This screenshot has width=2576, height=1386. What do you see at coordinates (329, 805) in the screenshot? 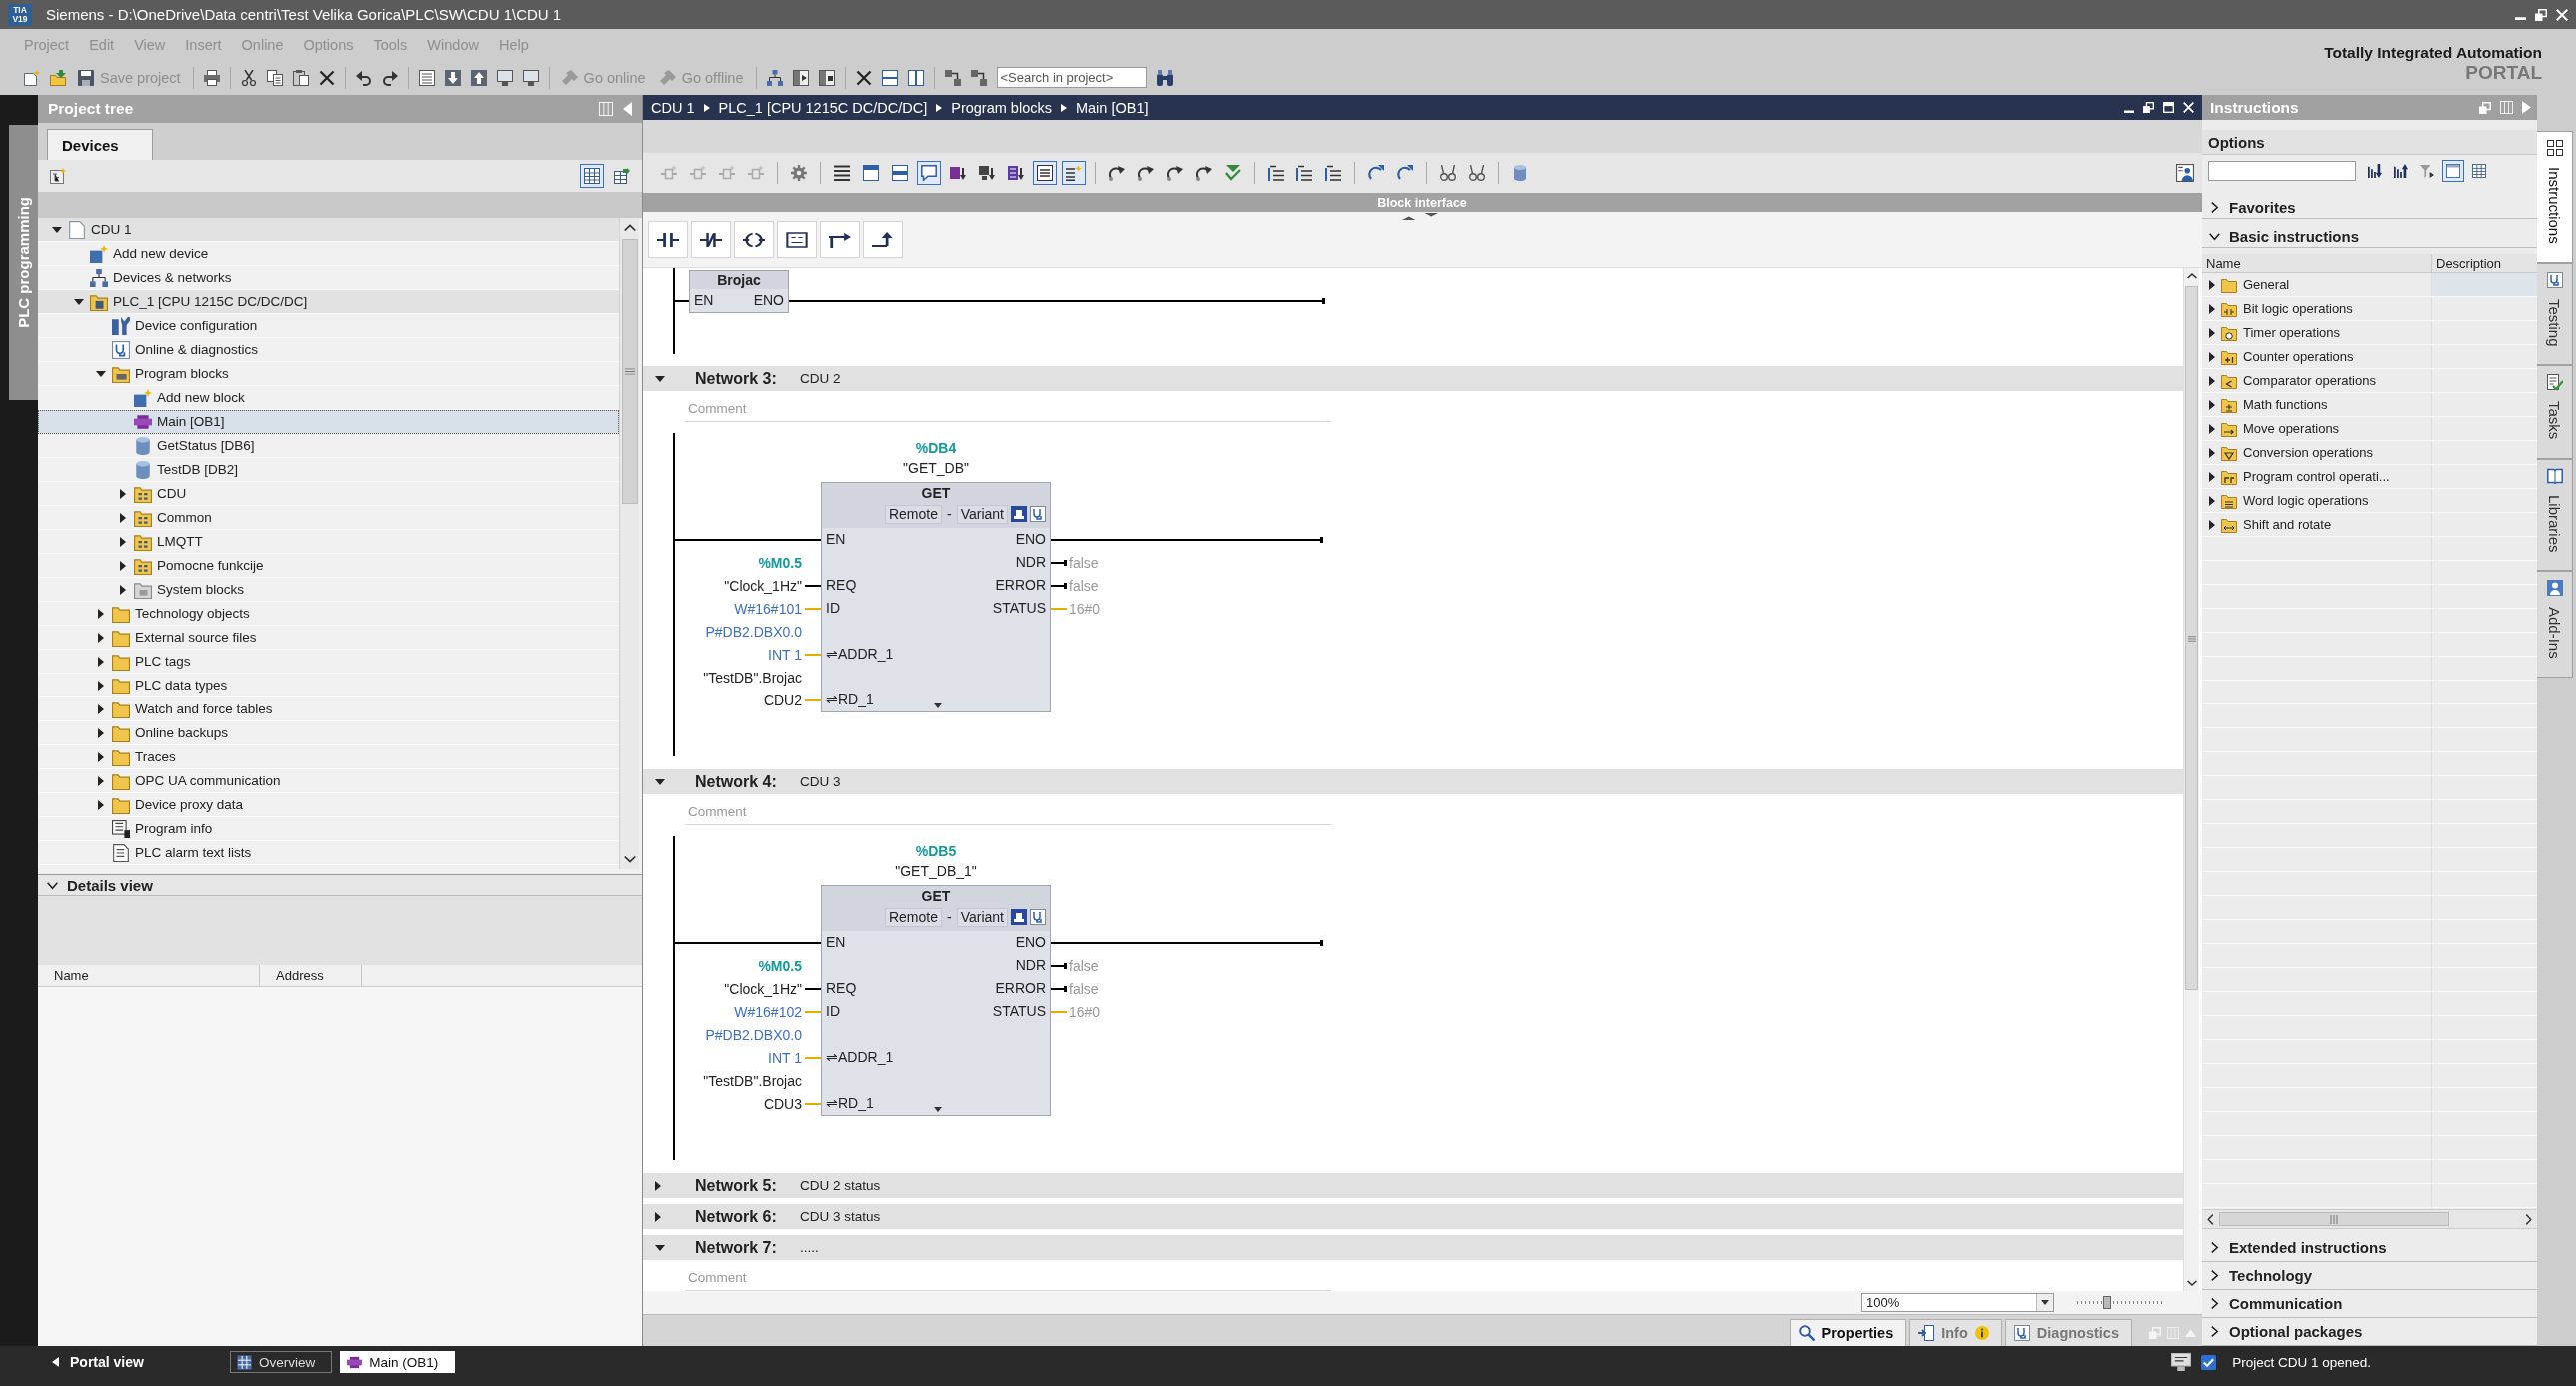
I see `tree-item: Device proxy data` at bounding box center [329, 805].